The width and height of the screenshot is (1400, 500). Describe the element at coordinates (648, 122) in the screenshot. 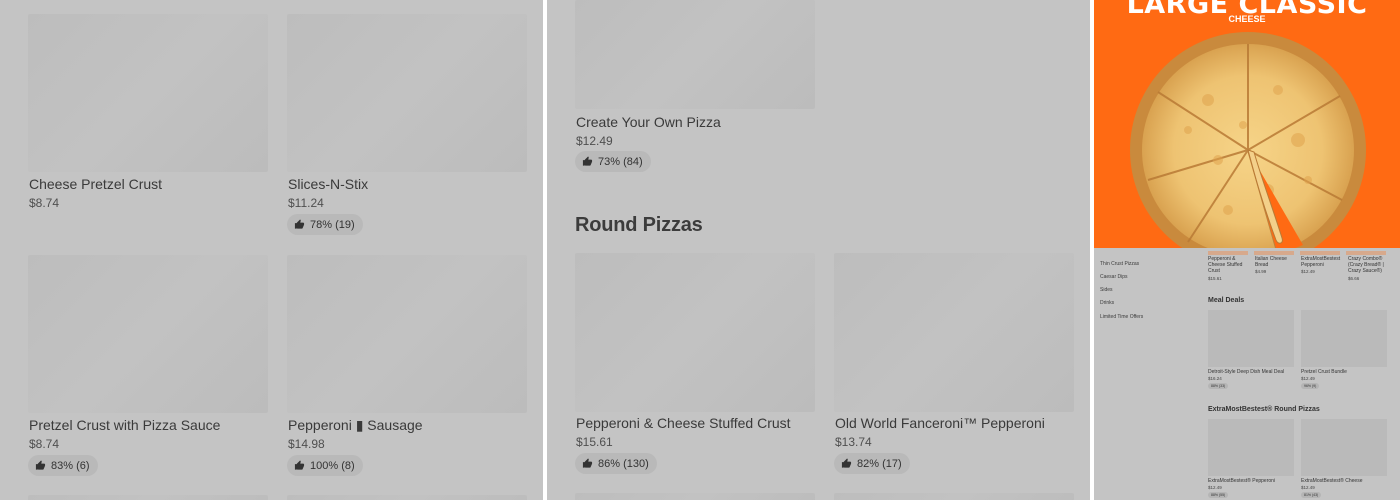

I see `item-name: Create Your Own Pizza` at that location.